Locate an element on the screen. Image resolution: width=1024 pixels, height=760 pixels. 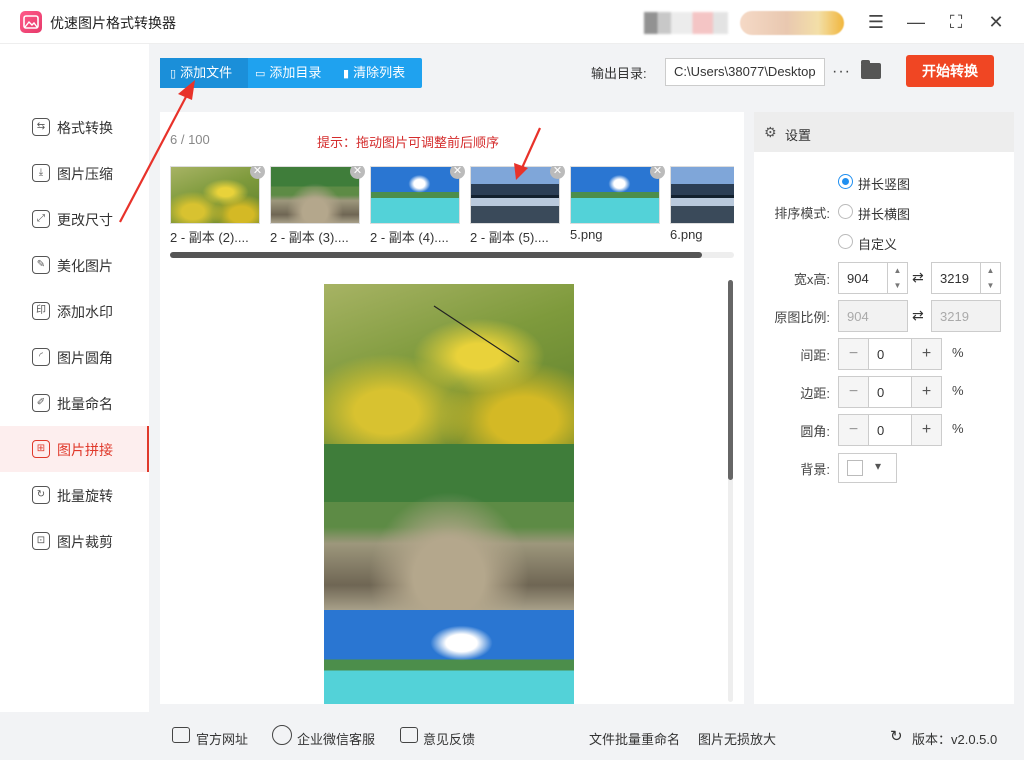
trash-icon: ▮ is located at coordinates (346, 74).